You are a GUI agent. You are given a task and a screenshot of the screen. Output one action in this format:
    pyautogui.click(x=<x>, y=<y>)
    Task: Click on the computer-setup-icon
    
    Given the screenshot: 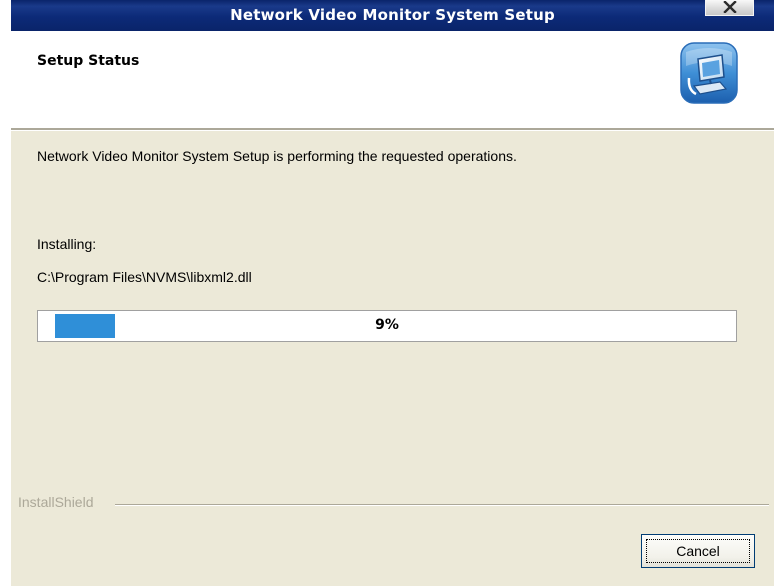 What is the action you would take?
    pyautogui.click(x=709, y=73)
    